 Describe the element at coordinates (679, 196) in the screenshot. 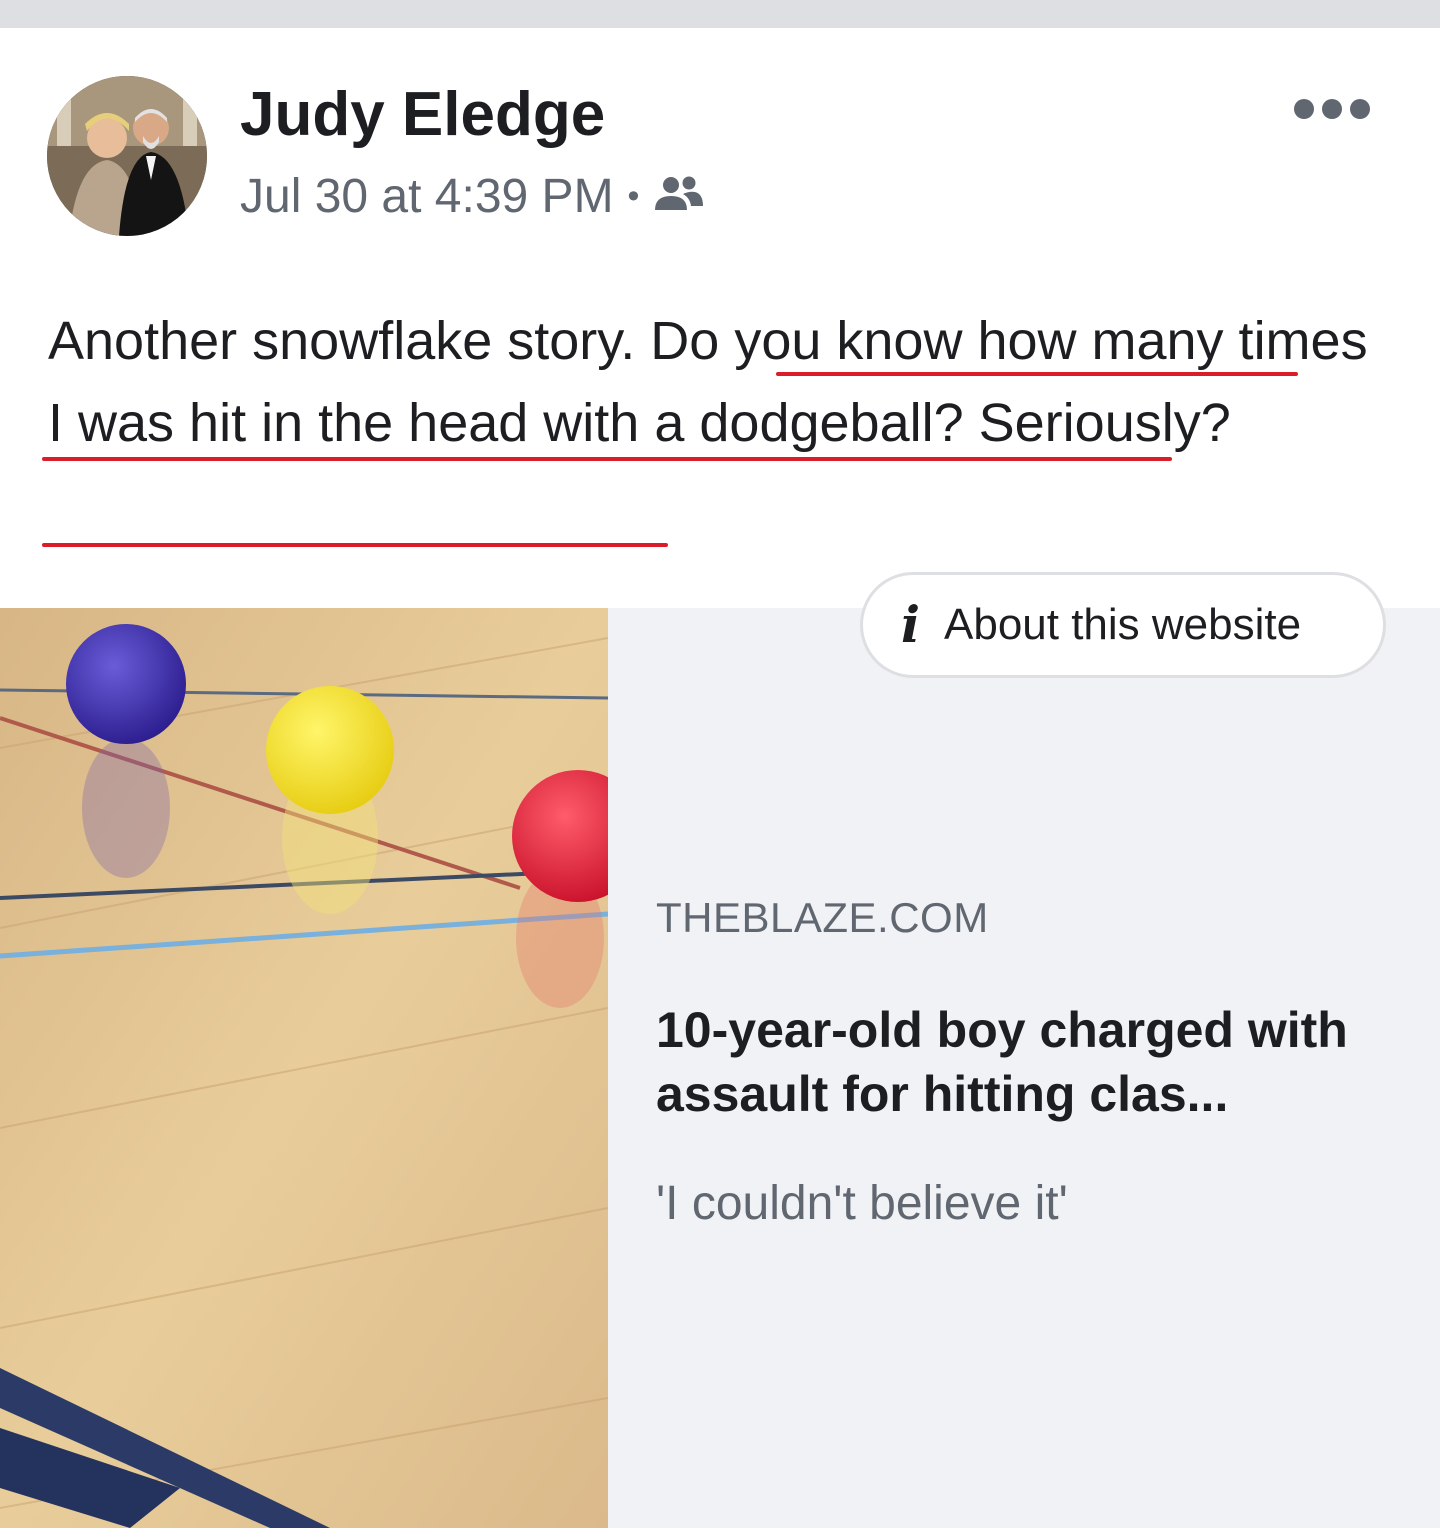

I see `friends-icon` at that location.